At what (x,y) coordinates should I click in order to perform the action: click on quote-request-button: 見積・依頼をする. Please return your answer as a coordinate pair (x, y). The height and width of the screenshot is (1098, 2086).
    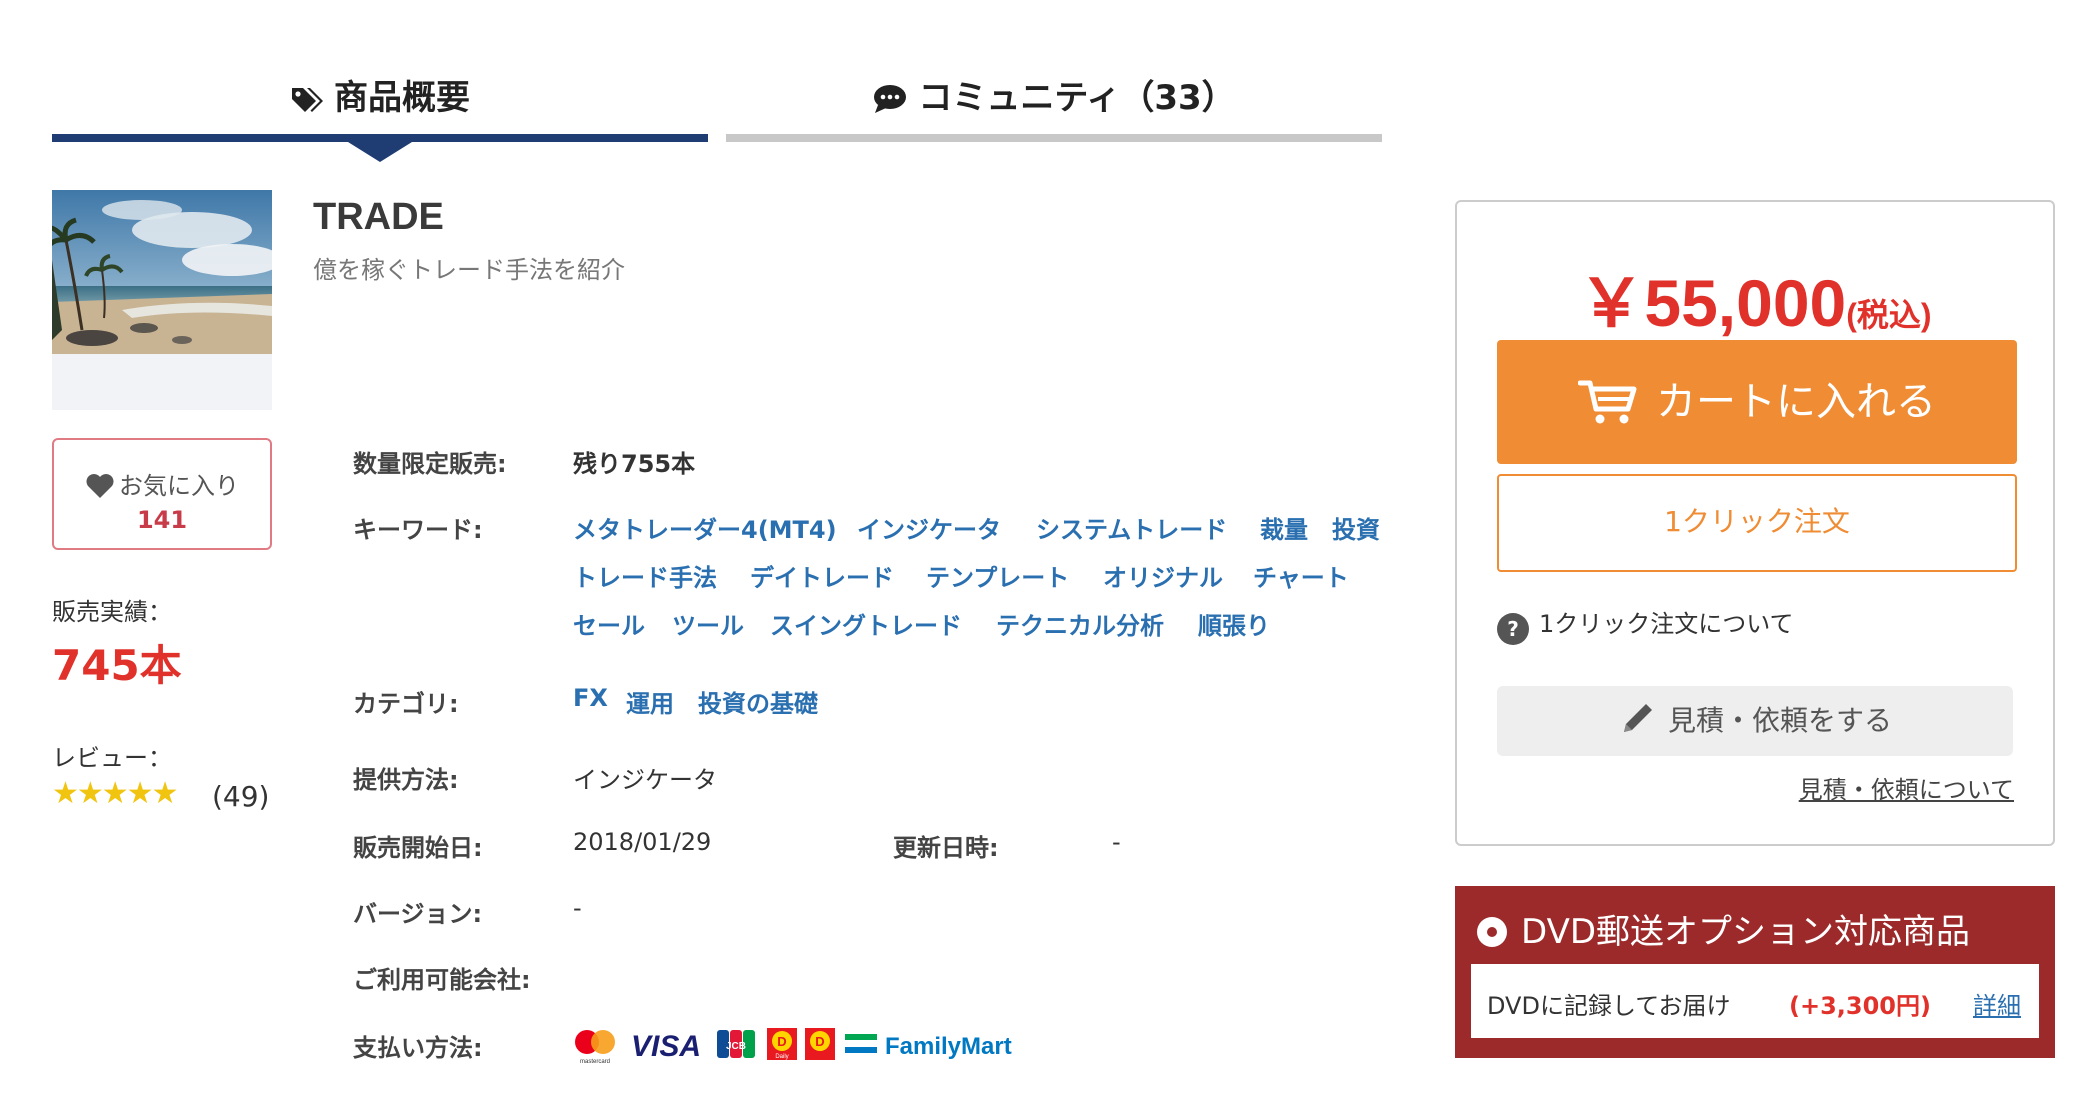
    Looking at the image, I should click on (1755, 721).